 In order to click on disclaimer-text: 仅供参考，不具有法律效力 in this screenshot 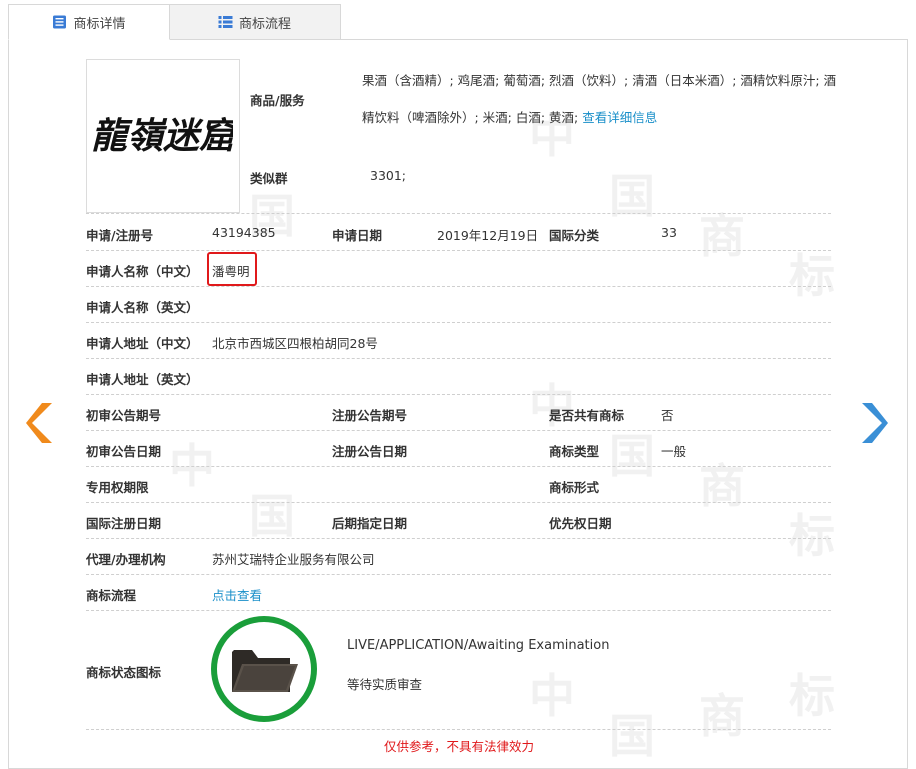, I will do `click(458, 746)`.